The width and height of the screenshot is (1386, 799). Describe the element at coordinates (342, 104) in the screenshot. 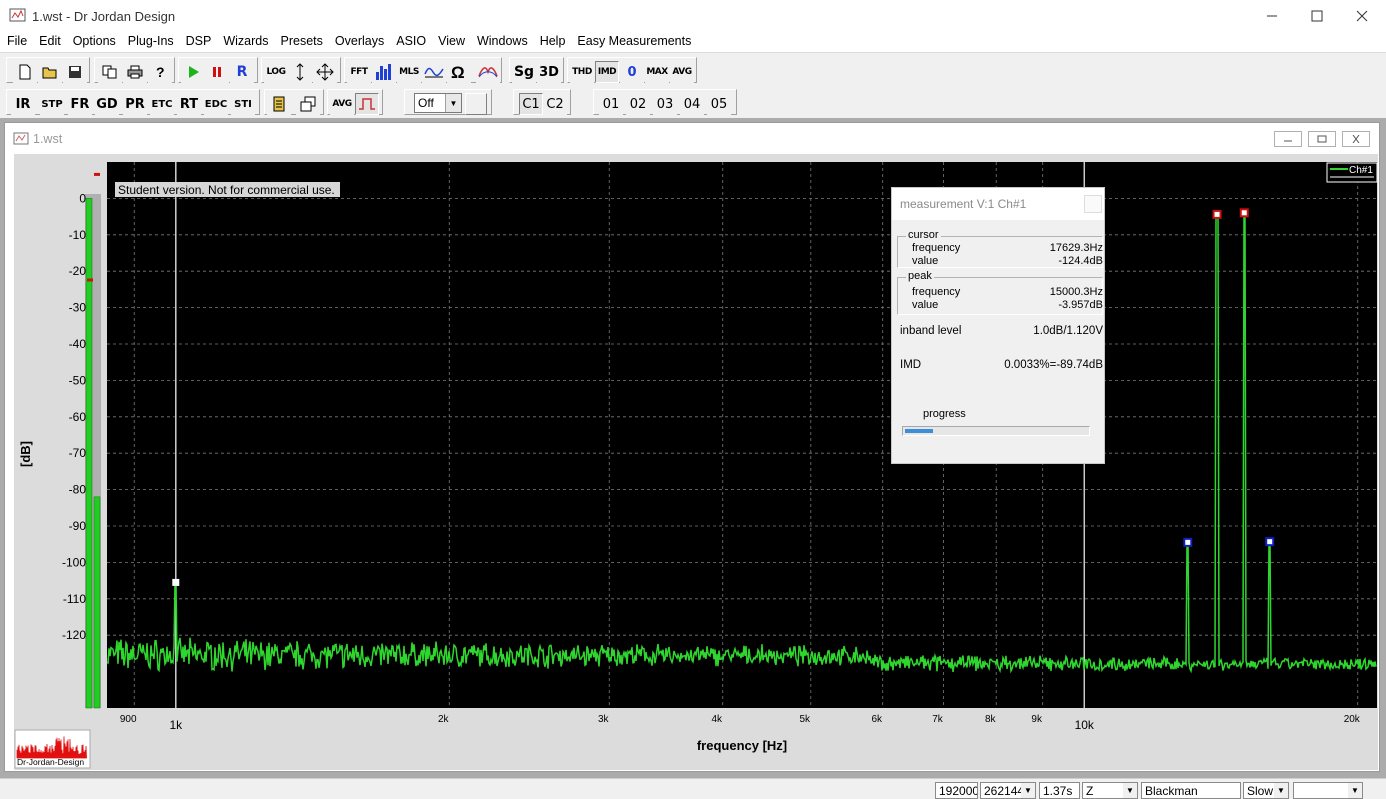

I see `avg-button: AVG` at that location.